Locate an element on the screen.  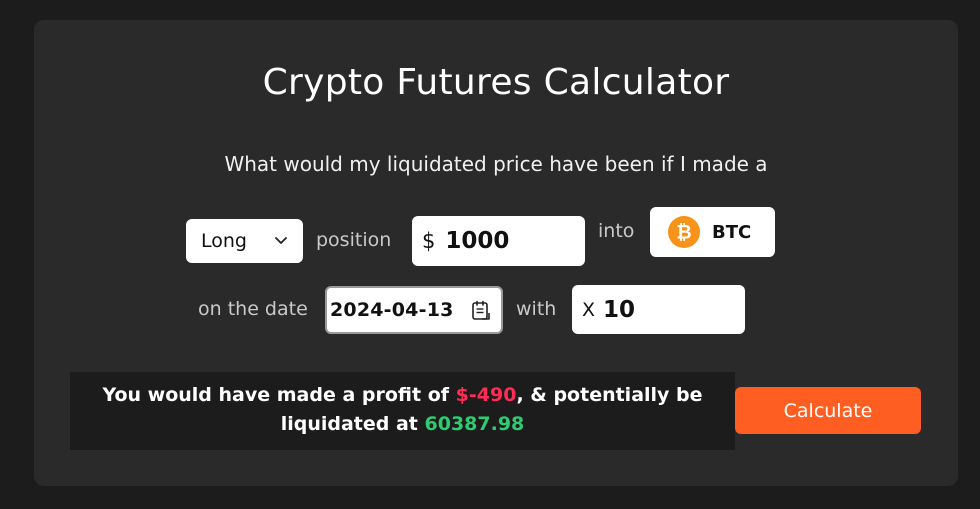
coin-symbol: BTC is located at coordinates (732, 232).